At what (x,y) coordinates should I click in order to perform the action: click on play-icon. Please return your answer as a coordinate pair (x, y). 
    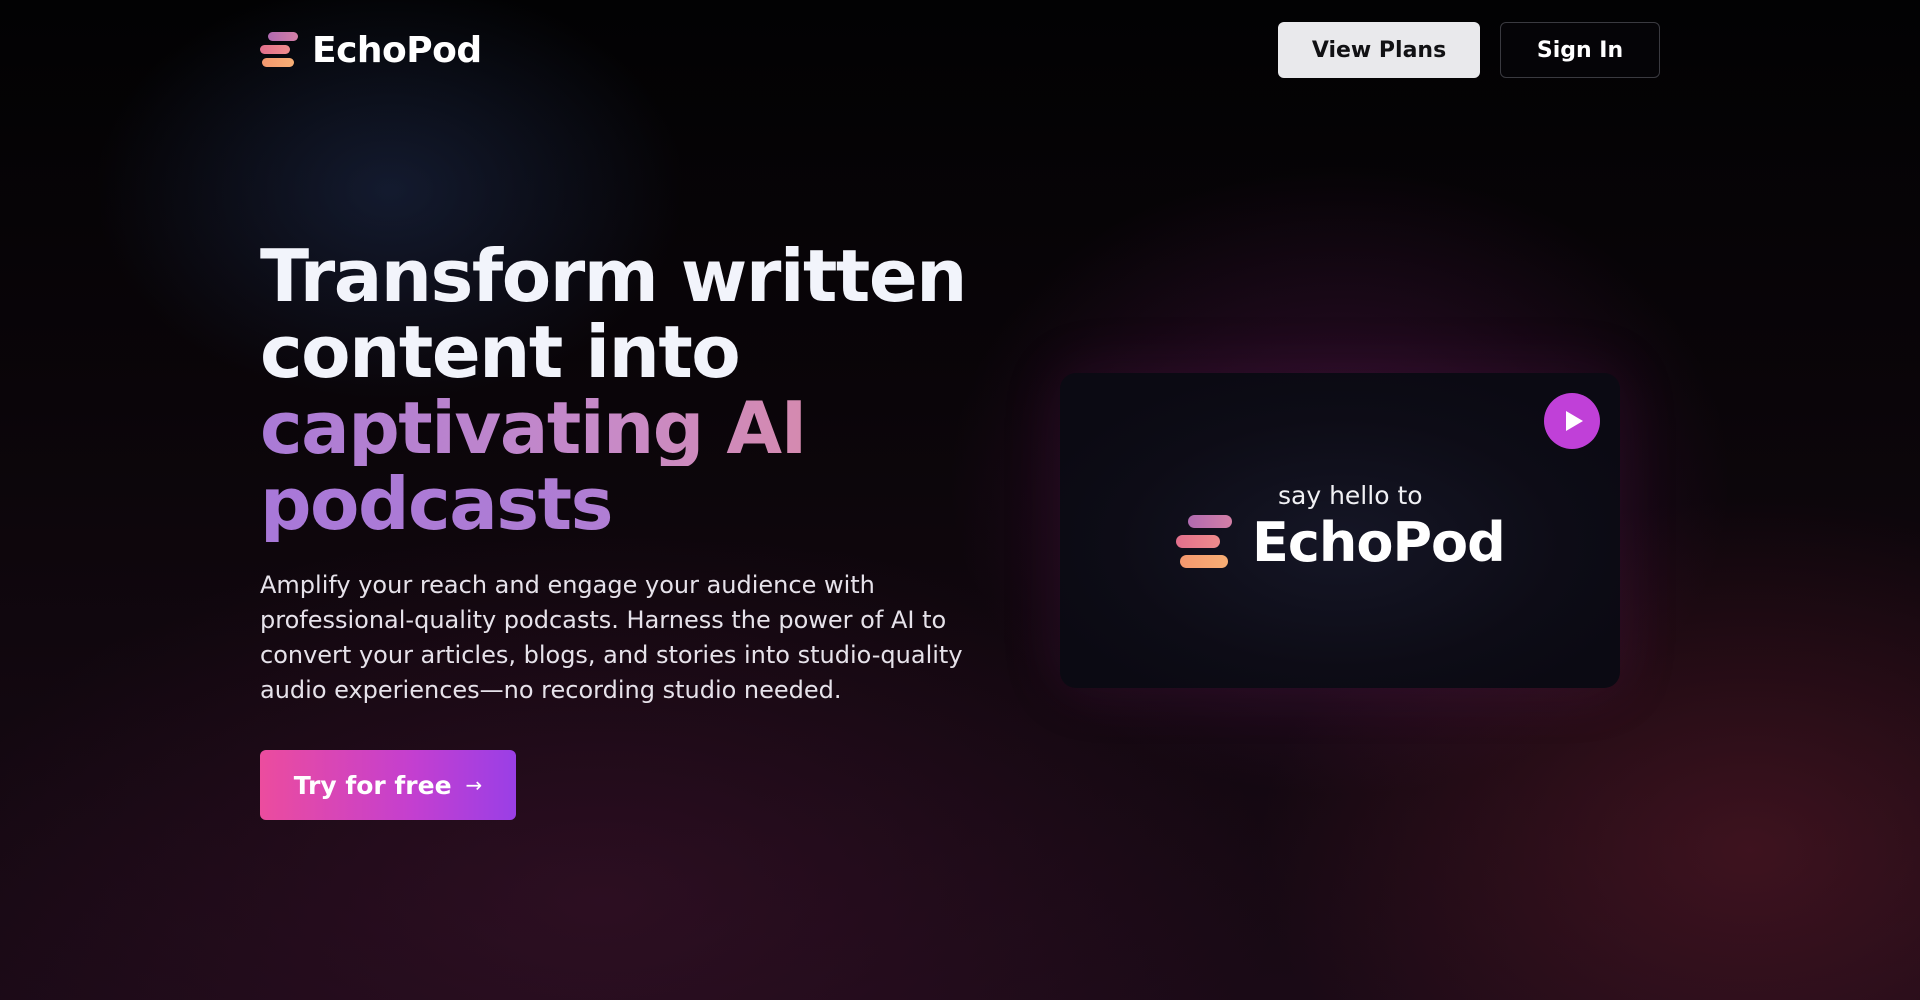
    Looking at the image, I should click on (1574, 421).